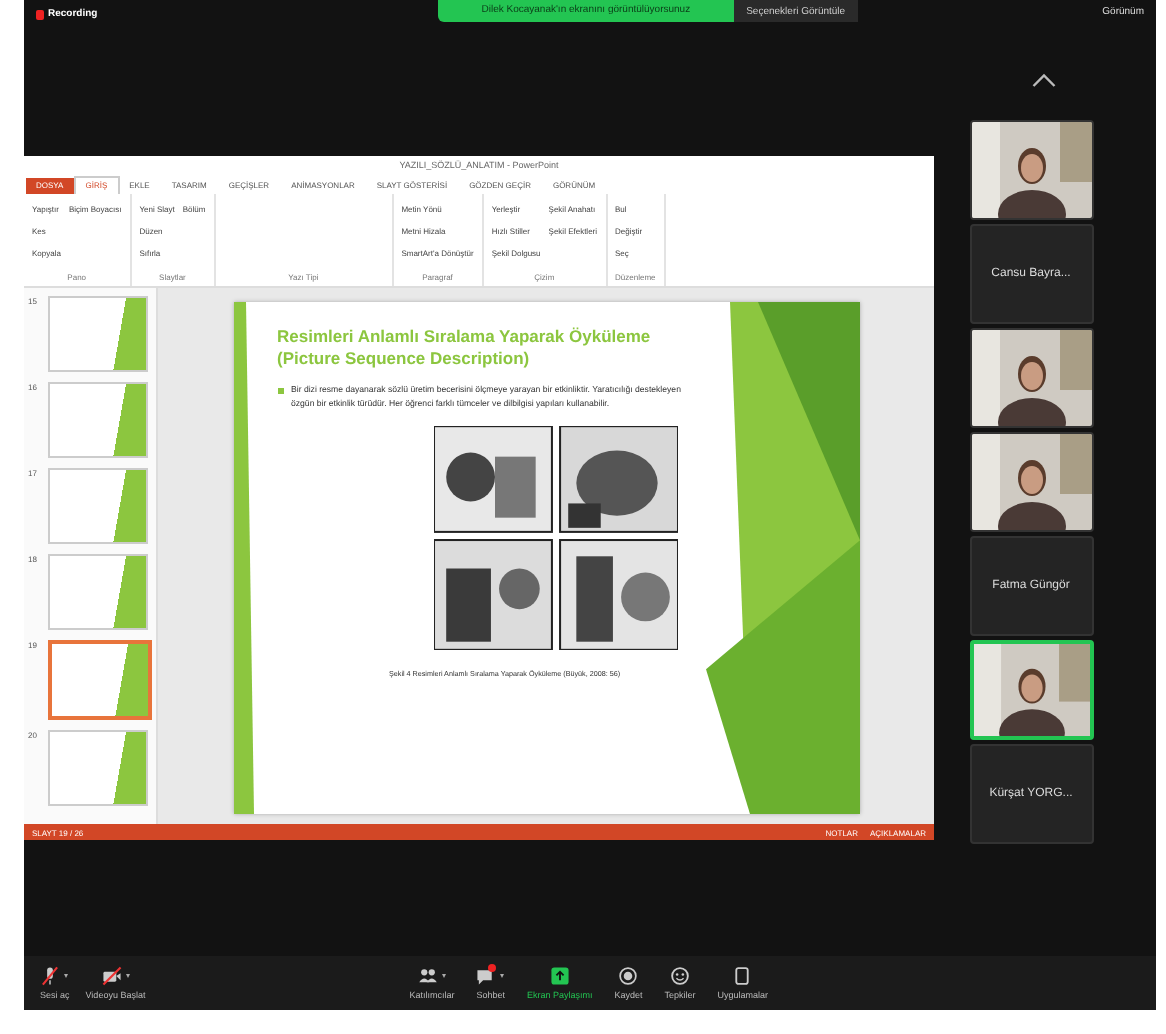 Image resolution: width=1166 pixels, height=1034 pixels. What do you see at coordinates (1044, 80) in the screenshot?
I see `chevron-up-icon` at bounding box center [1044, 80].